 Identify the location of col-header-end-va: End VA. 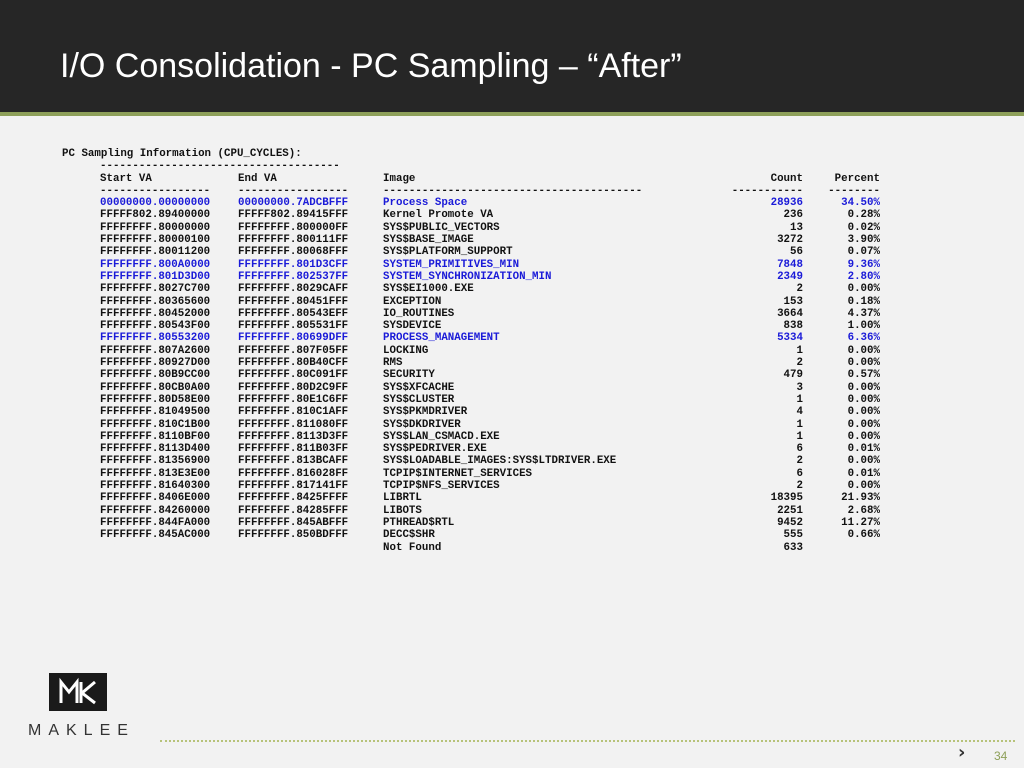
(257, 178).